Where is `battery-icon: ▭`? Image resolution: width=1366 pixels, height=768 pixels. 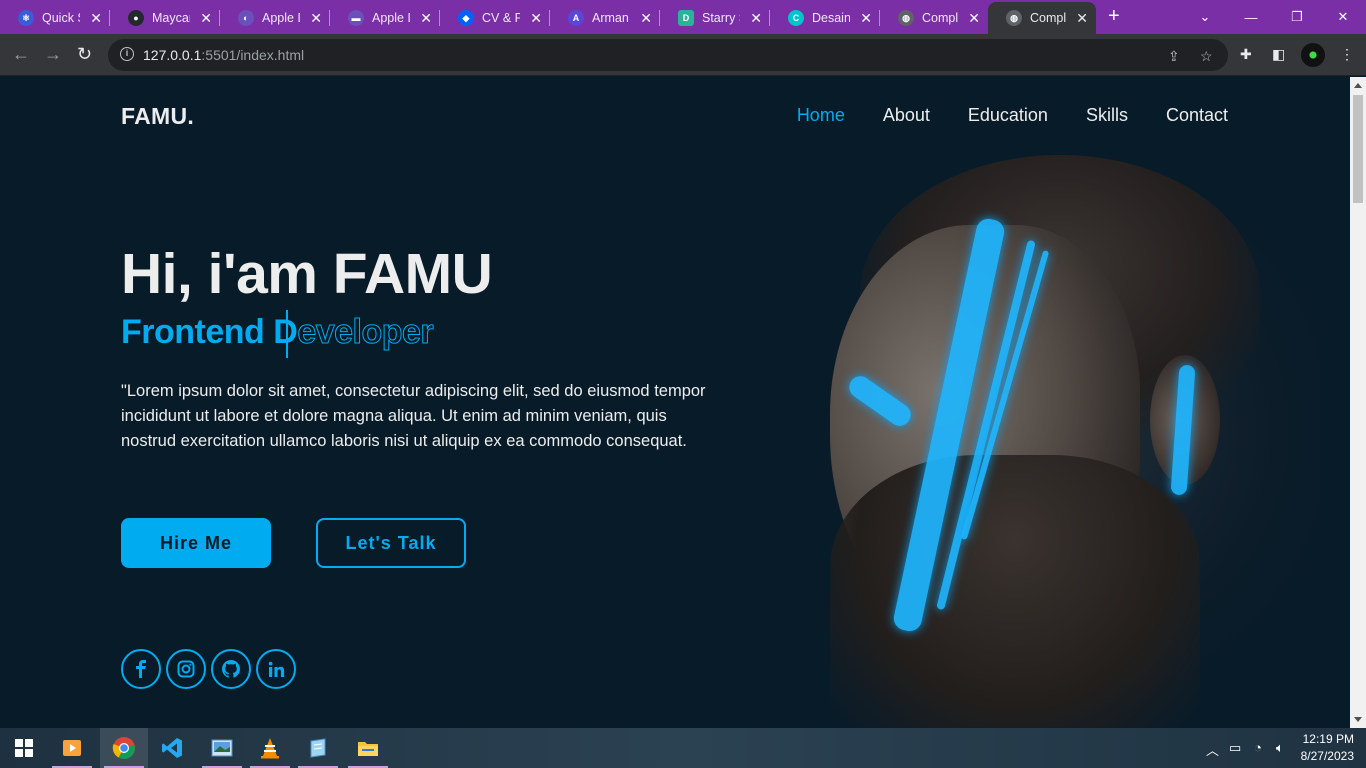
battery-icon: ▭ is located at coordinates (1235, 748).